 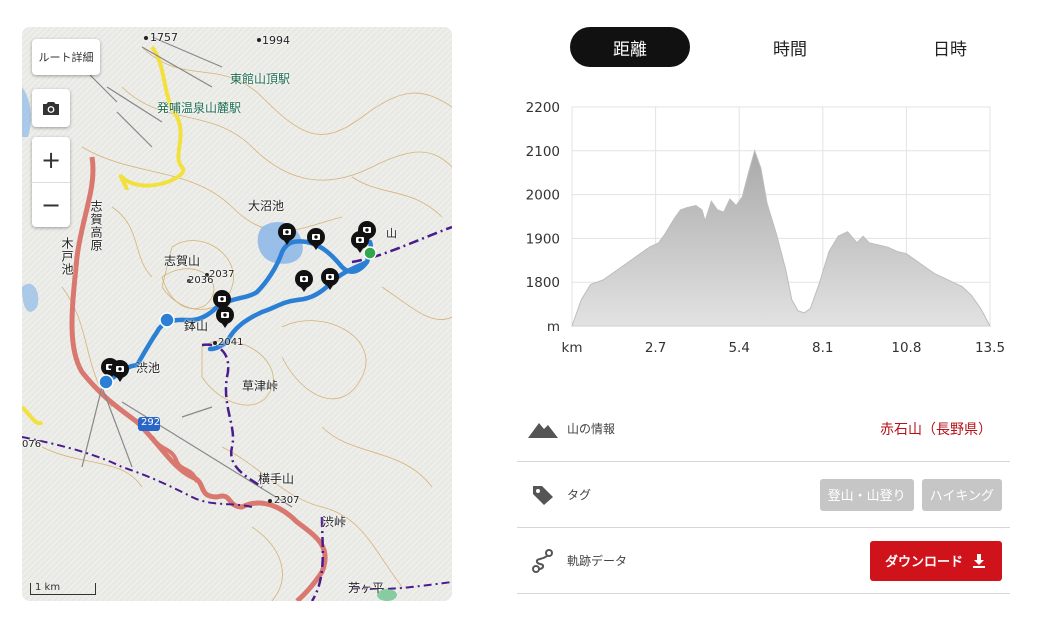 I want to click on mountain-info-row: 山の情報 赤石山（長野県）, so click(x=763, y=429).